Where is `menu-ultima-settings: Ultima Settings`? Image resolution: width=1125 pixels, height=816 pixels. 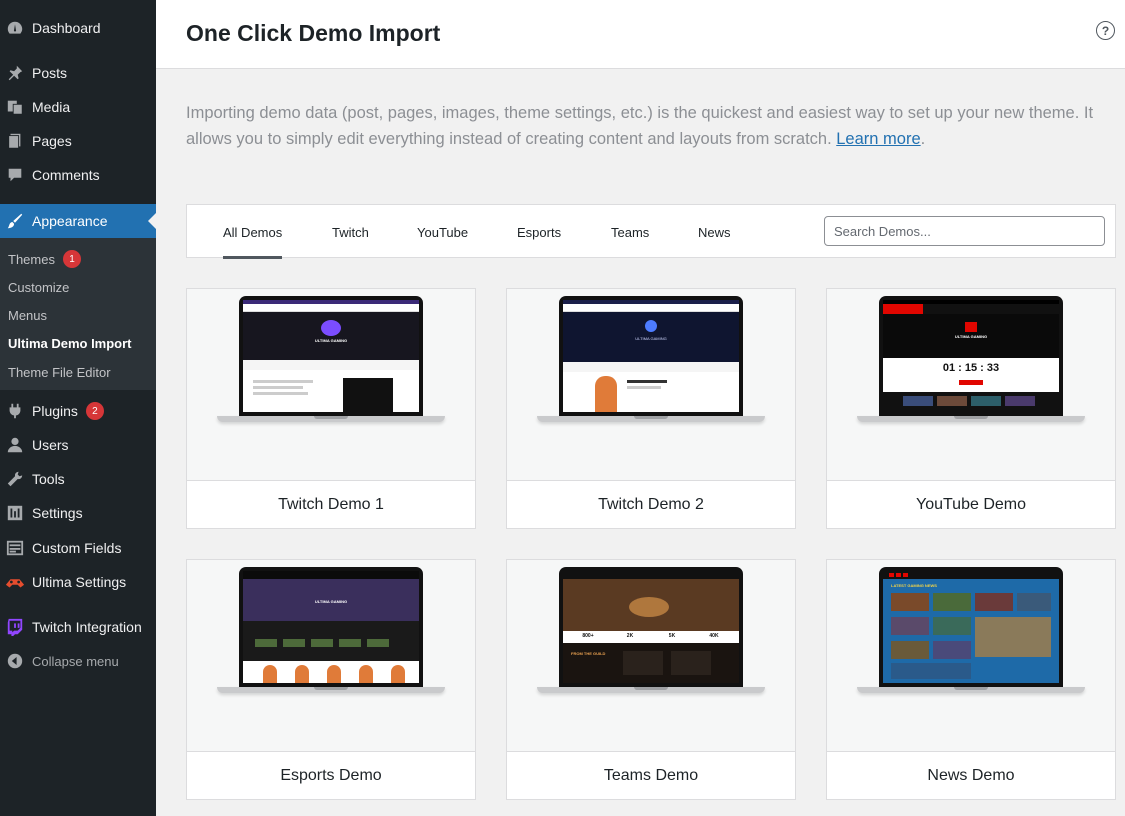 menu-ultima-settings: Ultima Settings is located at coordinates (78, 582).